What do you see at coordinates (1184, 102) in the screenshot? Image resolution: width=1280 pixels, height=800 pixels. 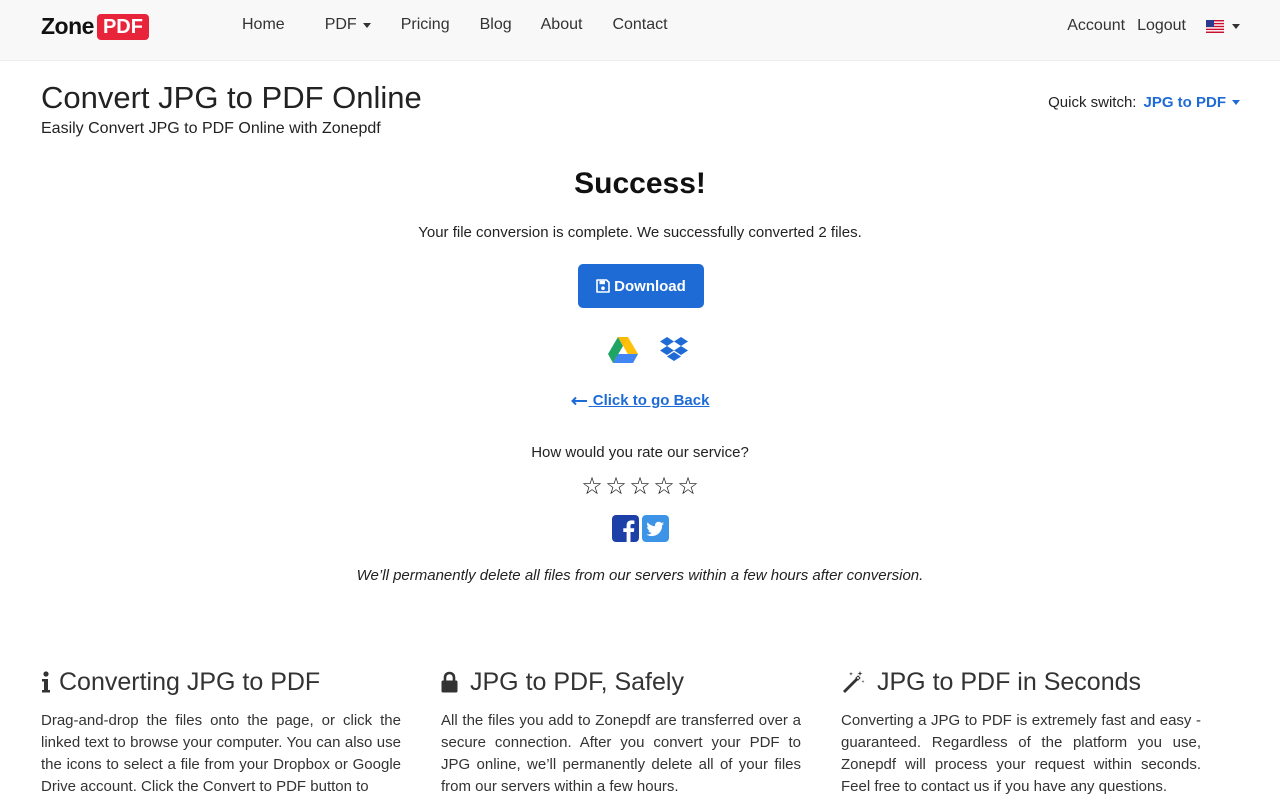 I see `quick-switch-value: JPG to PDF` at bounding box center [1184, 102].